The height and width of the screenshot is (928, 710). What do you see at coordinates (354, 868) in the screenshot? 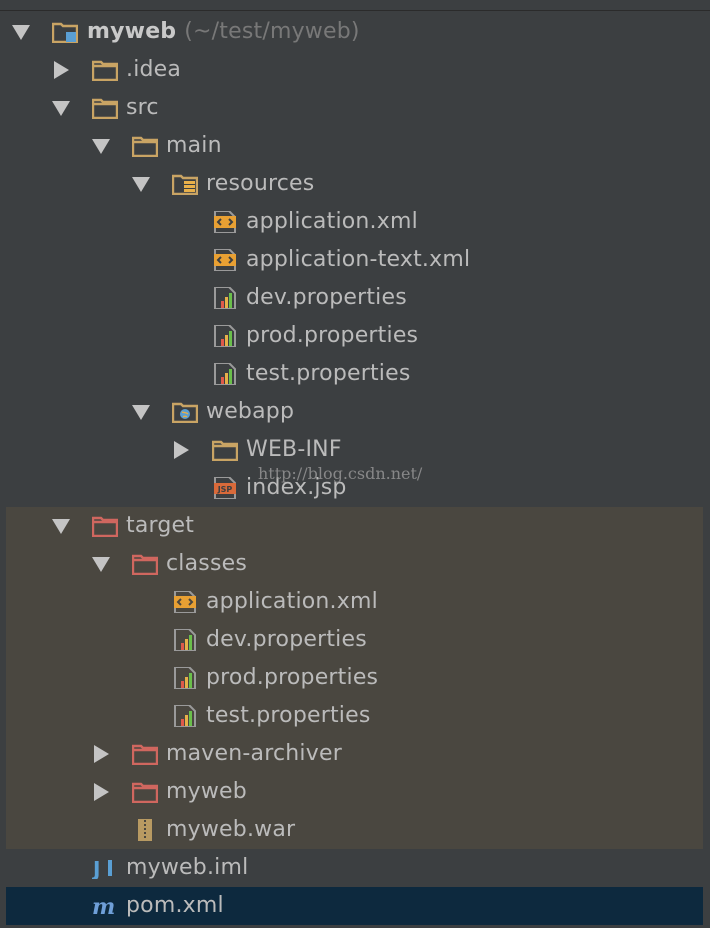
I see `tree-node-myweb-iml: J myweb.iml` at bounding box center [354, 868].